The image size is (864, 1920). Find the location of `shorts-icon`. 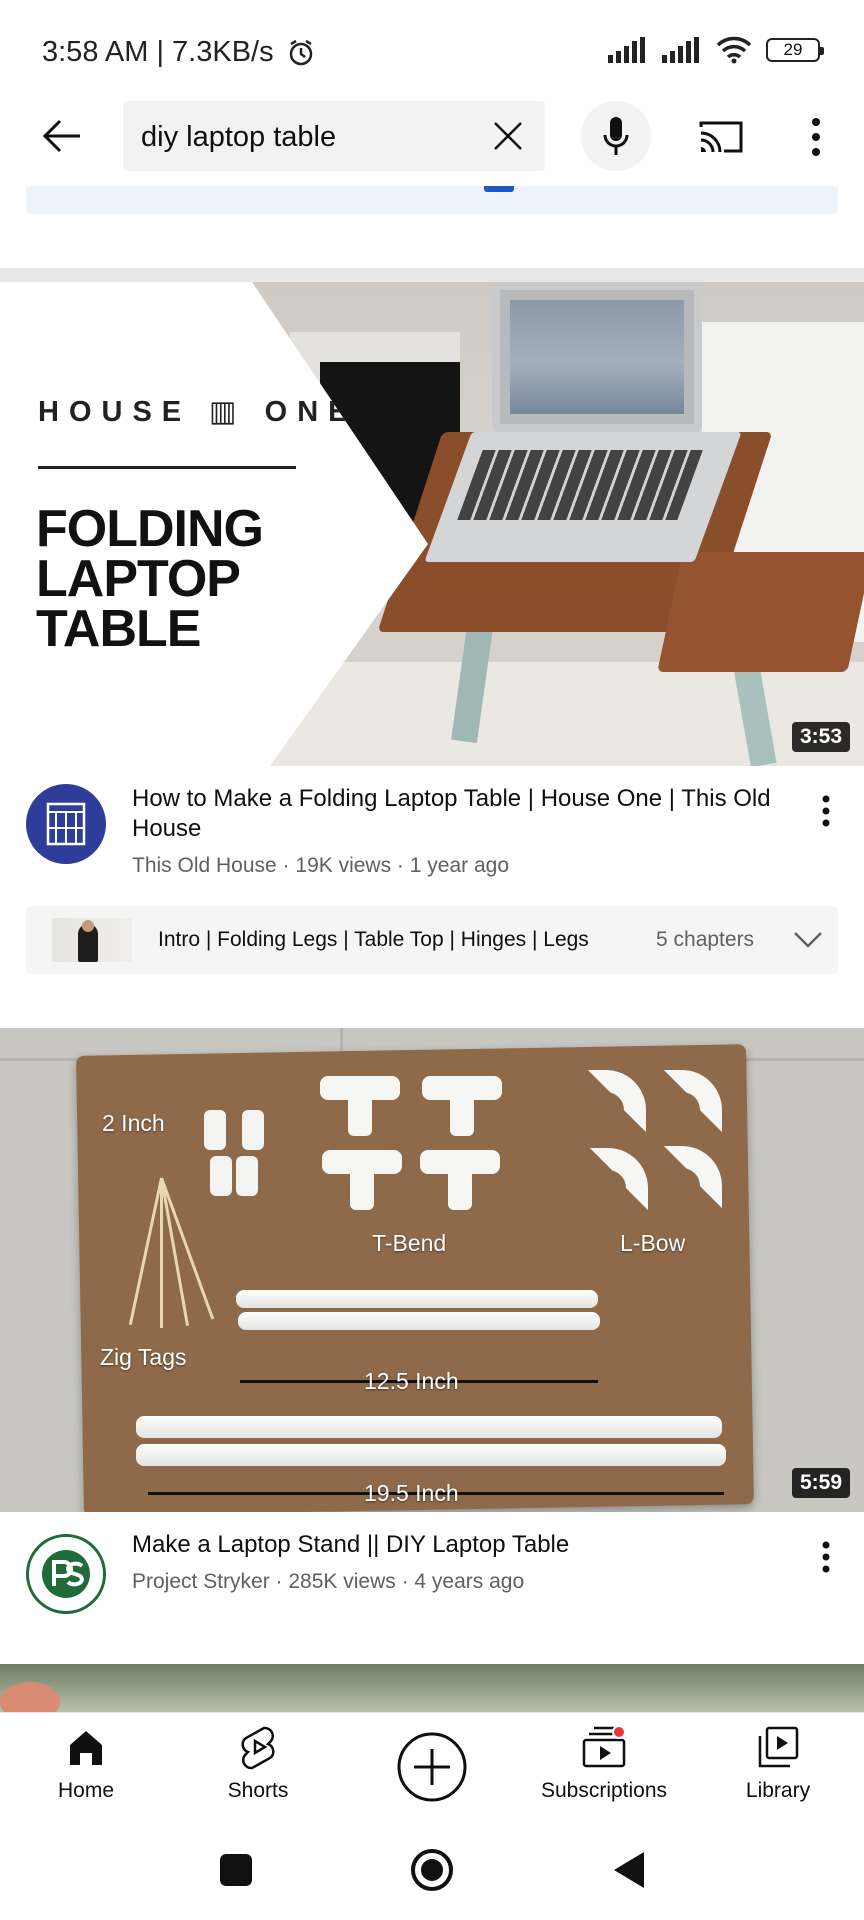

shorts-icon is located at coordinates (258, 1748).